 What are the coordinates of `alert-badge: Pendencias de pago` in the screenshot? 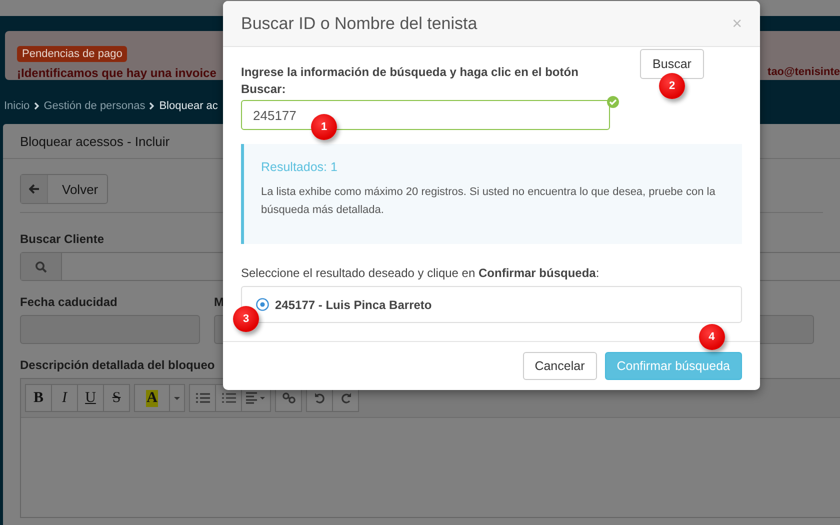 It's located at (72, 54).